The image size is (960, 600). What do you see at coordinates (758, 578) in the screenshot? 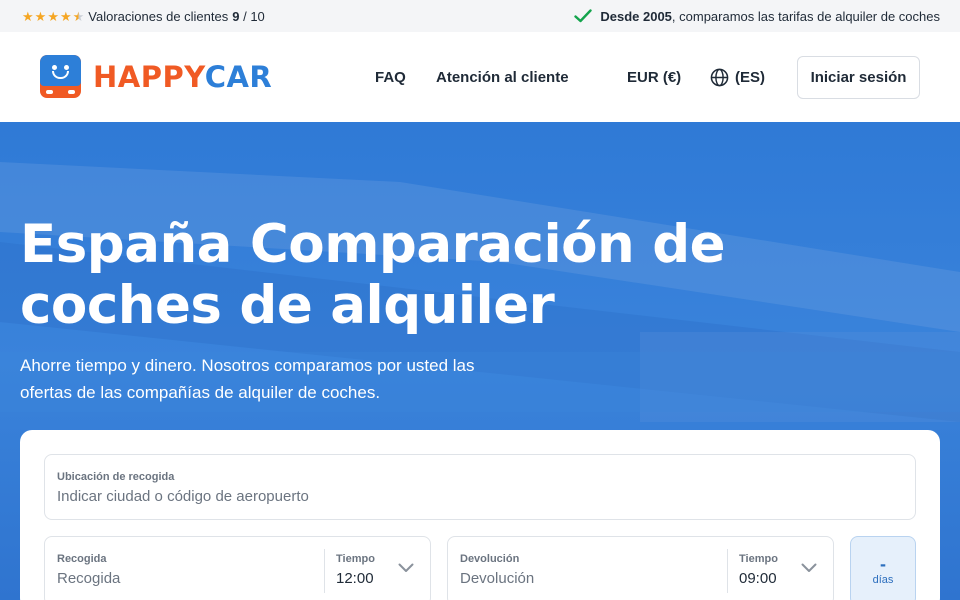
I see `return-time-select: 09:00` at bounding box center [758, 578].